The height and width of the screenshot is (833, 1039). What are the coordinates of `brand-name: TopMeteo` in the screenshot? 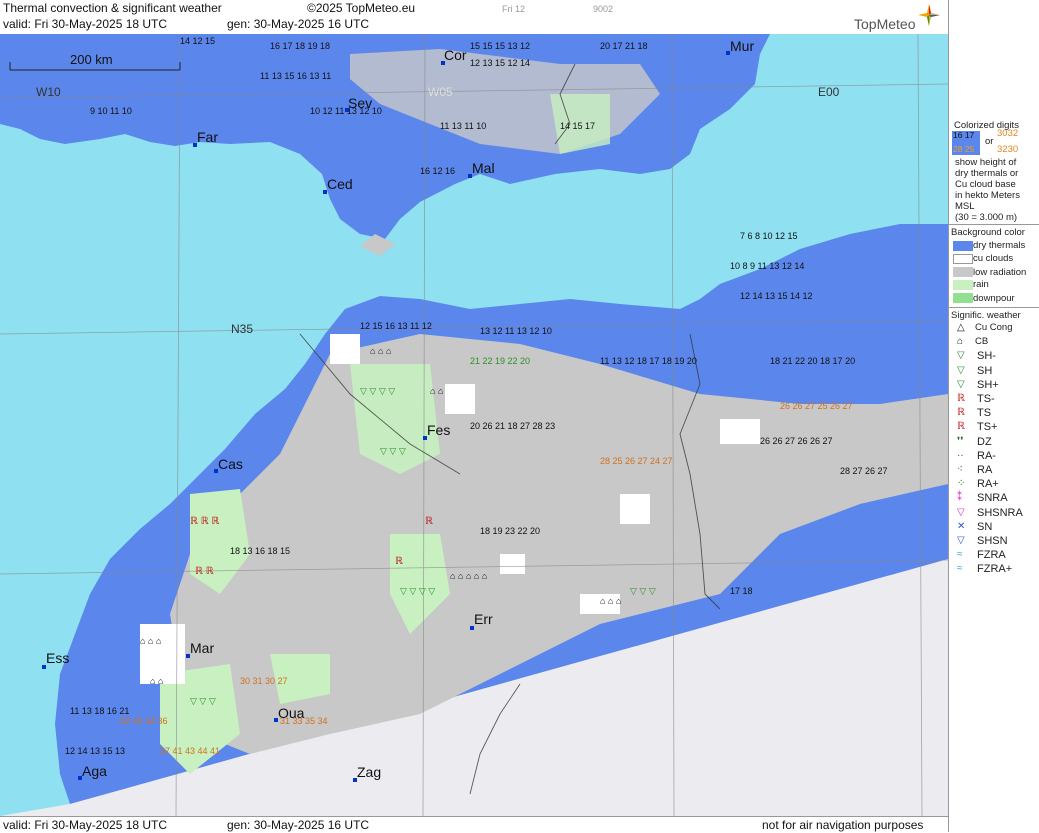 It's located at (885, 24).